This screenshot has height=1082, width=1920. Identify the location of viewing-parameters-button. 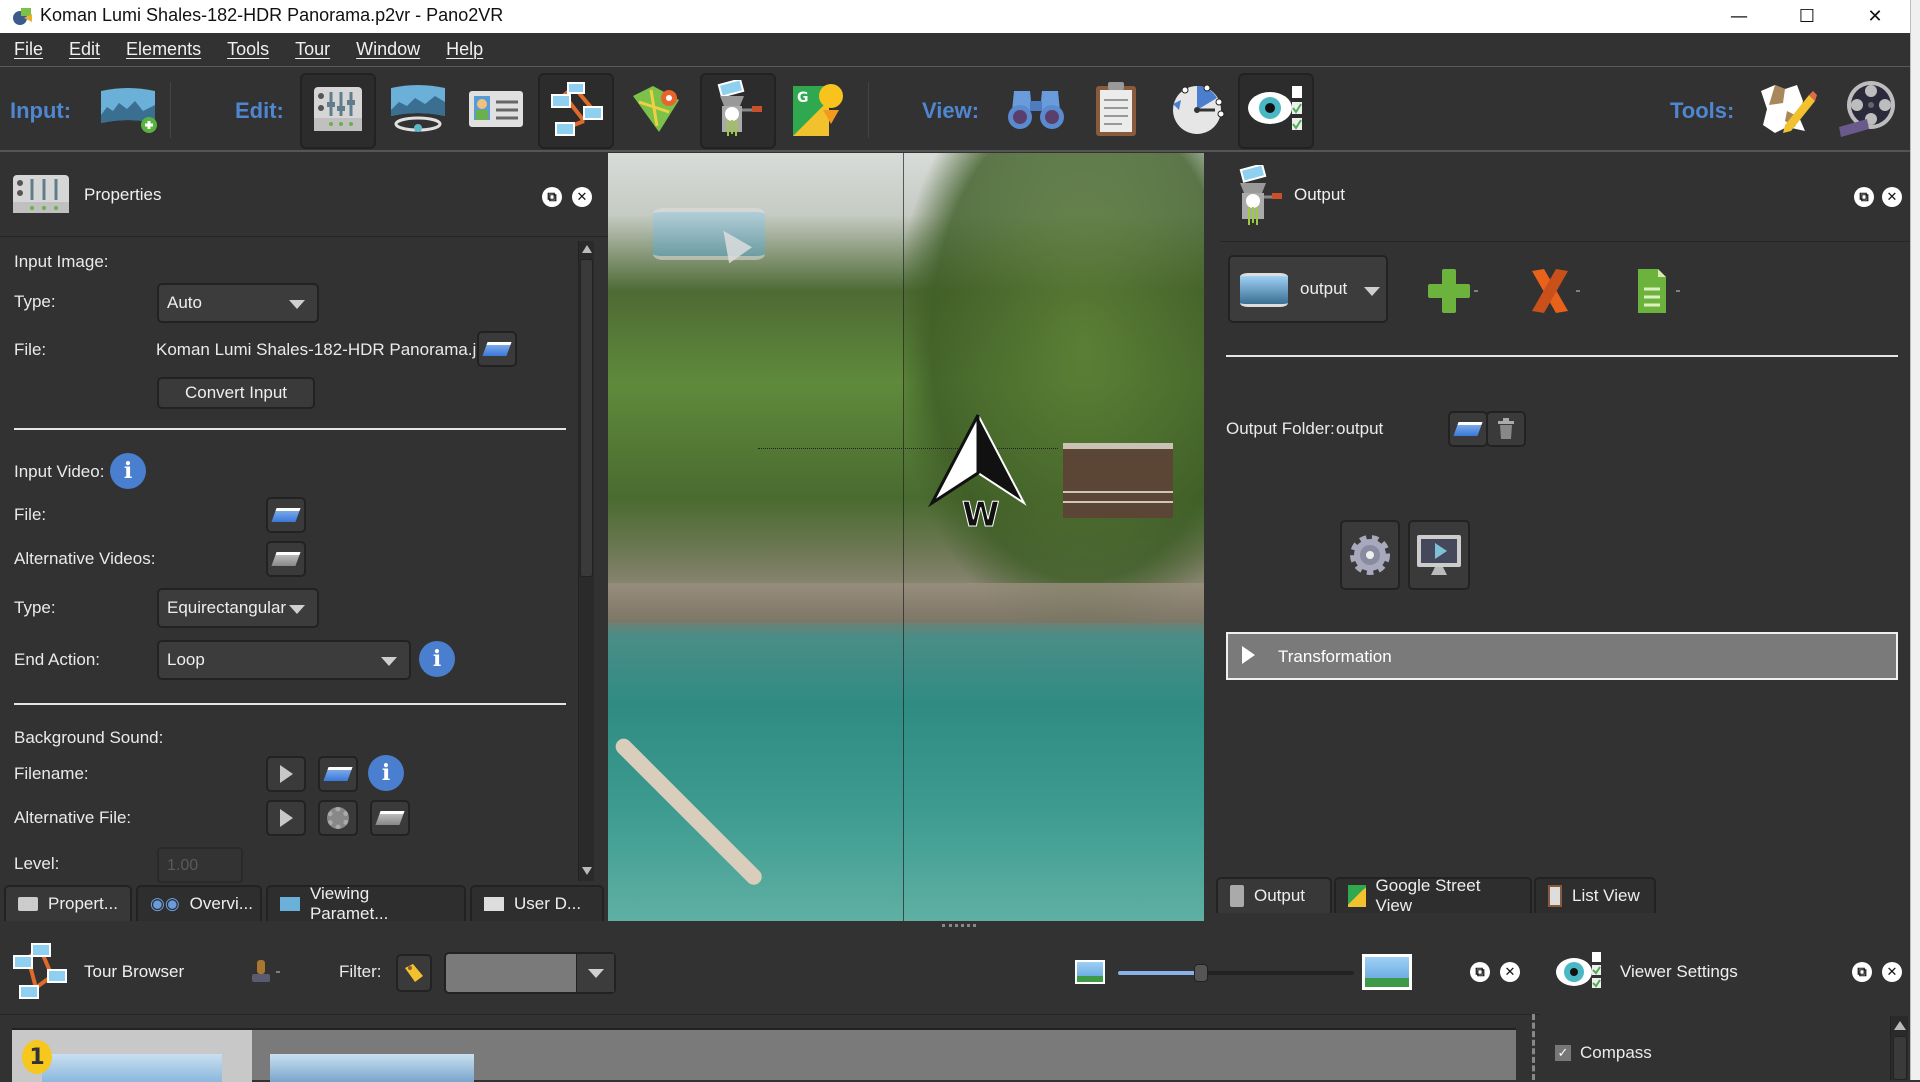
(418, 111).